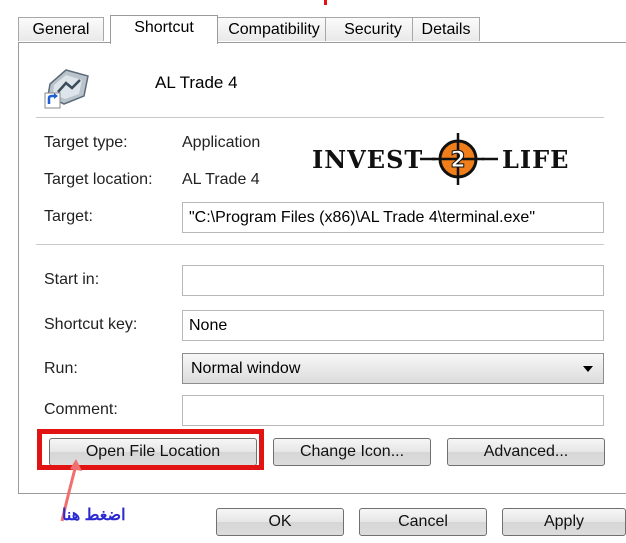  I want to click on separator-middle, so click(320, 244).